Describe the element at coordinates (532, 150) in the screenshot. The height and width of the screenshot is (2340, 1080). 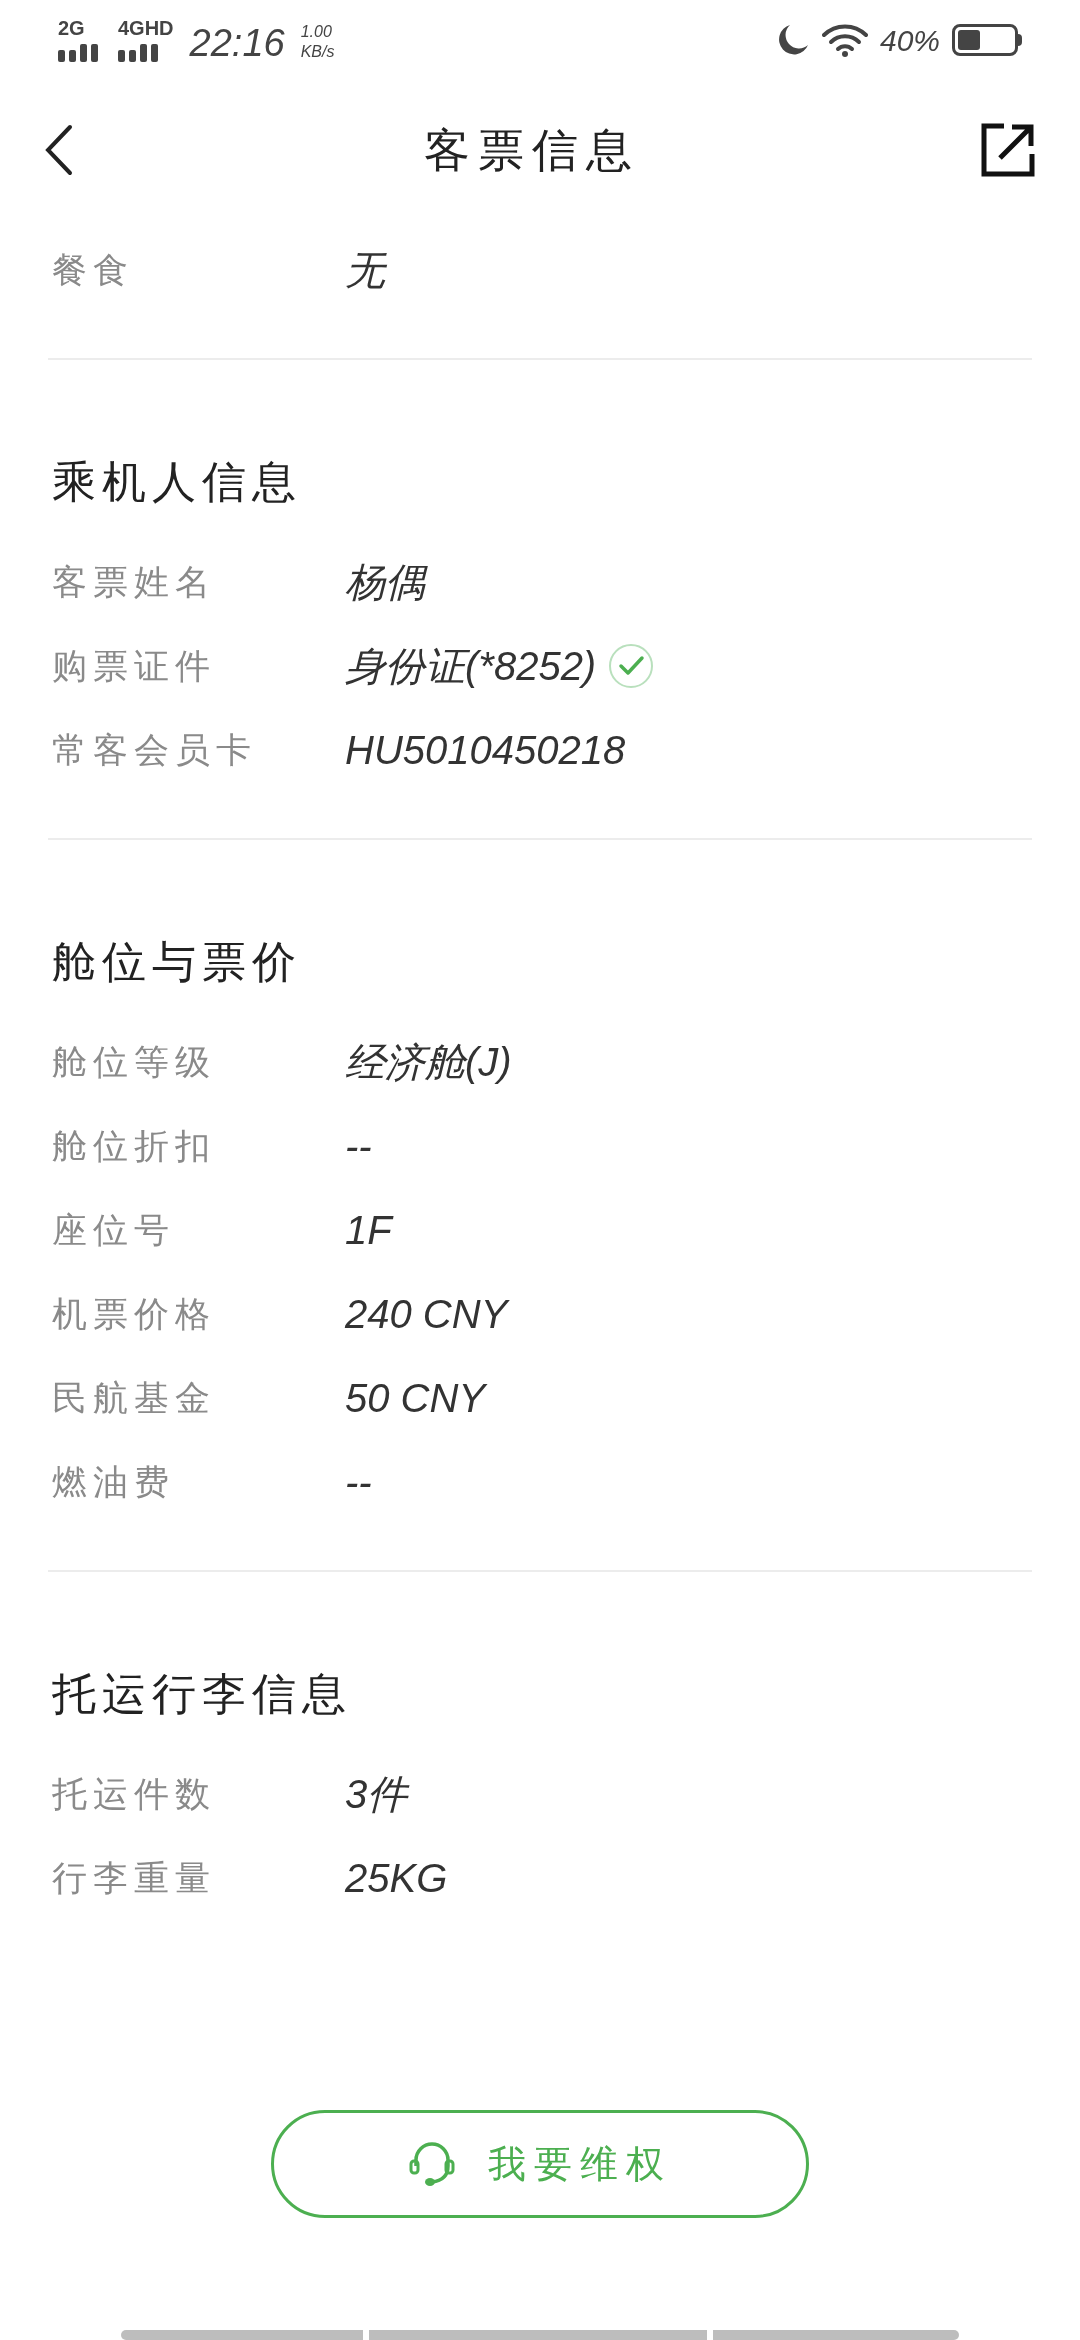
I see `page-title: 客票信息` at that location.